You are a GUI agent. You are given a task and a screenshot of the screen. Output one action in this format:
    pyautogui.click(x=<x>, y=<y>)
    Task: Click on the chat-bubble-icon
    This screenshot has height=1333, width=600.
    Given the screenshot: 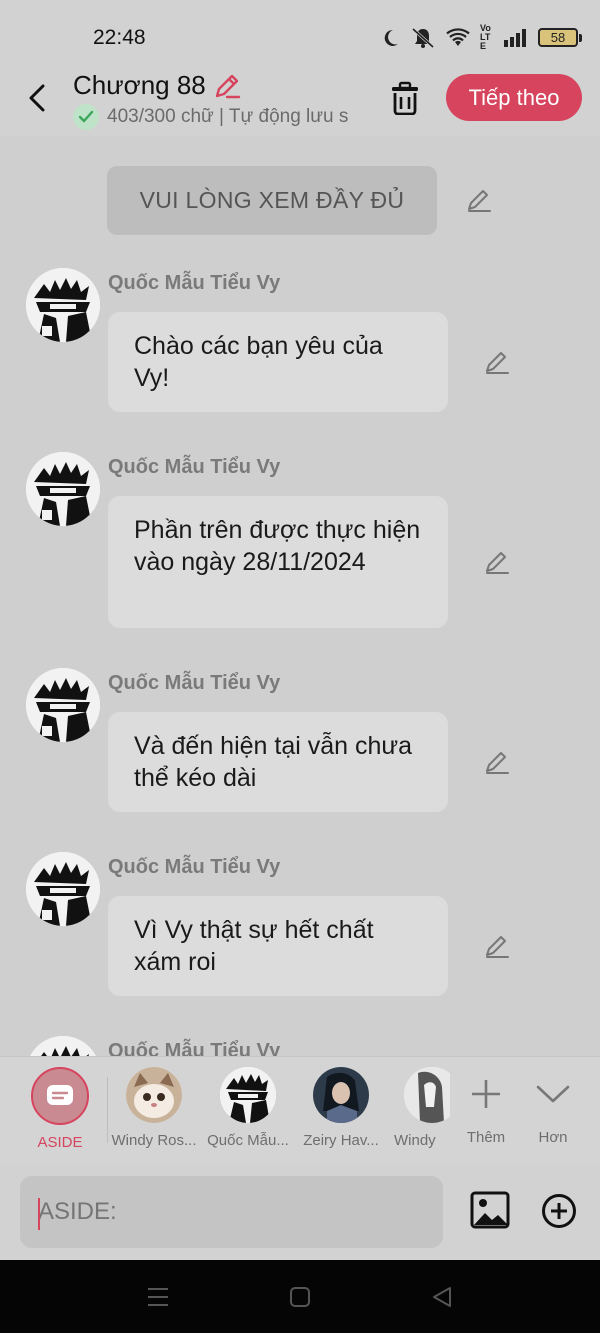 What is the action you would take?
    pyautogui.click(x=60, y=1095)
    